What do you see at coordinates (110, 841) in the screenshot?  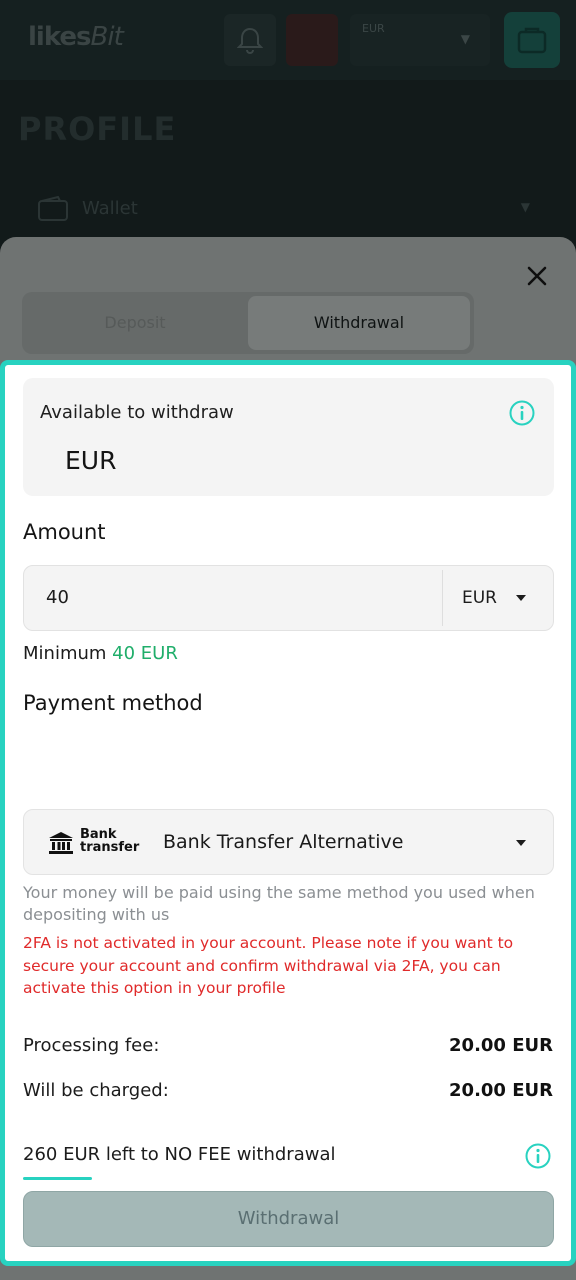 I see `bank-transfer-logo: Bank transfer` at bounding box center [110, 841].